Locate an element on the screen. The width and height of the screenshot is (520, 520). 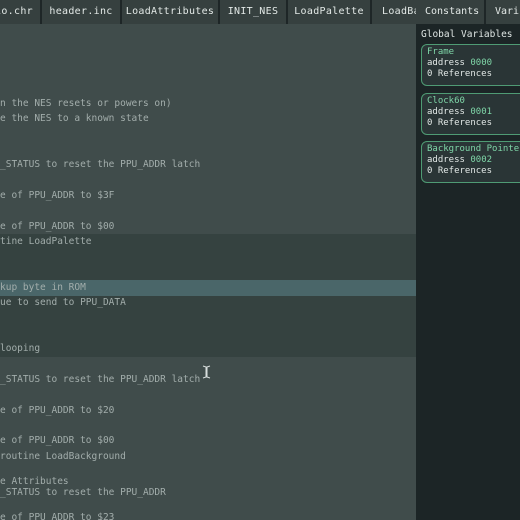
tab-label: header.inc is located at coordinates (81, 11).